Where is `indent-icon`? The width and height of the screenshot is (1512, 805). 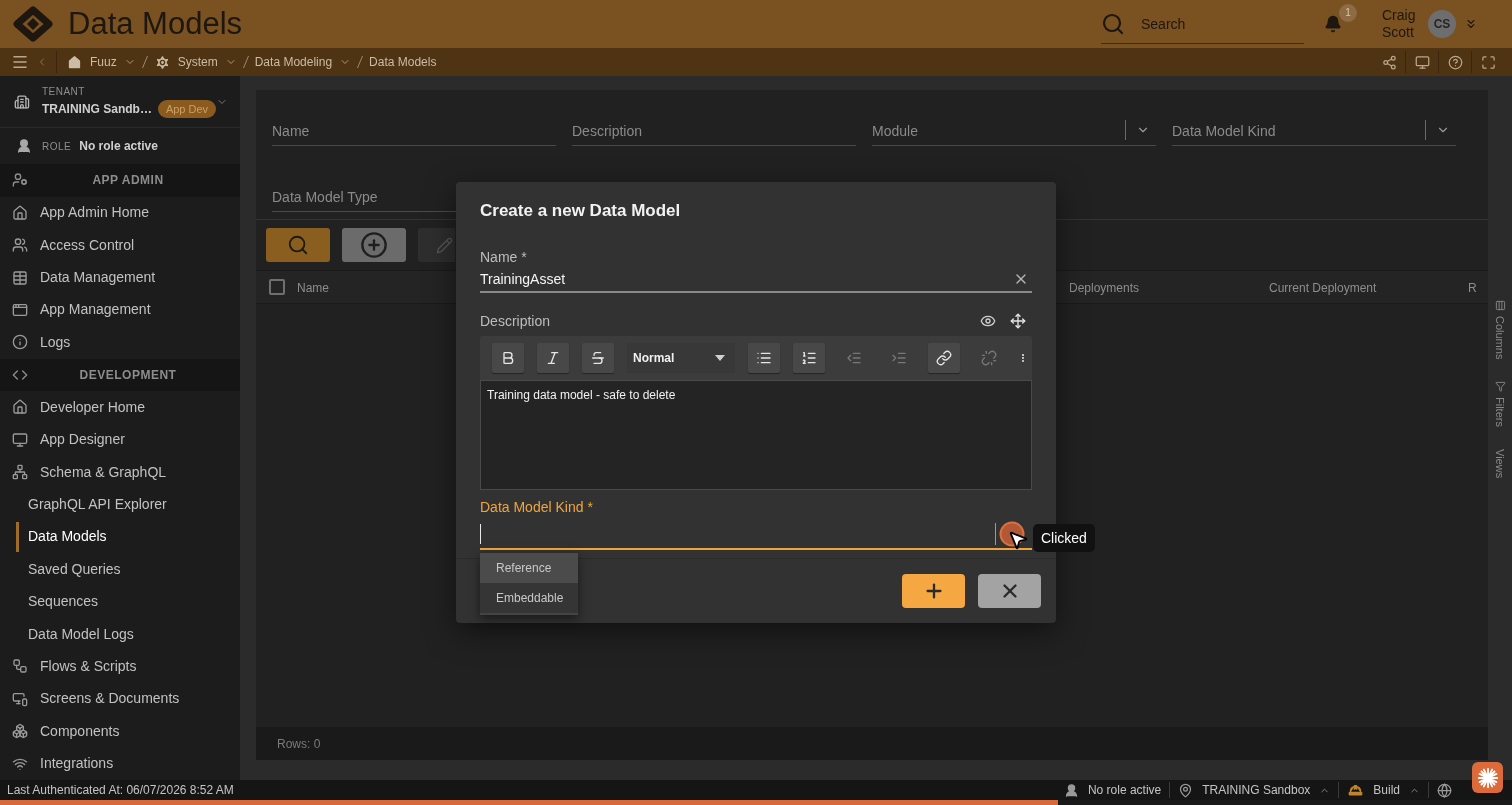
indent-icon is located at coordinates (899, 358).